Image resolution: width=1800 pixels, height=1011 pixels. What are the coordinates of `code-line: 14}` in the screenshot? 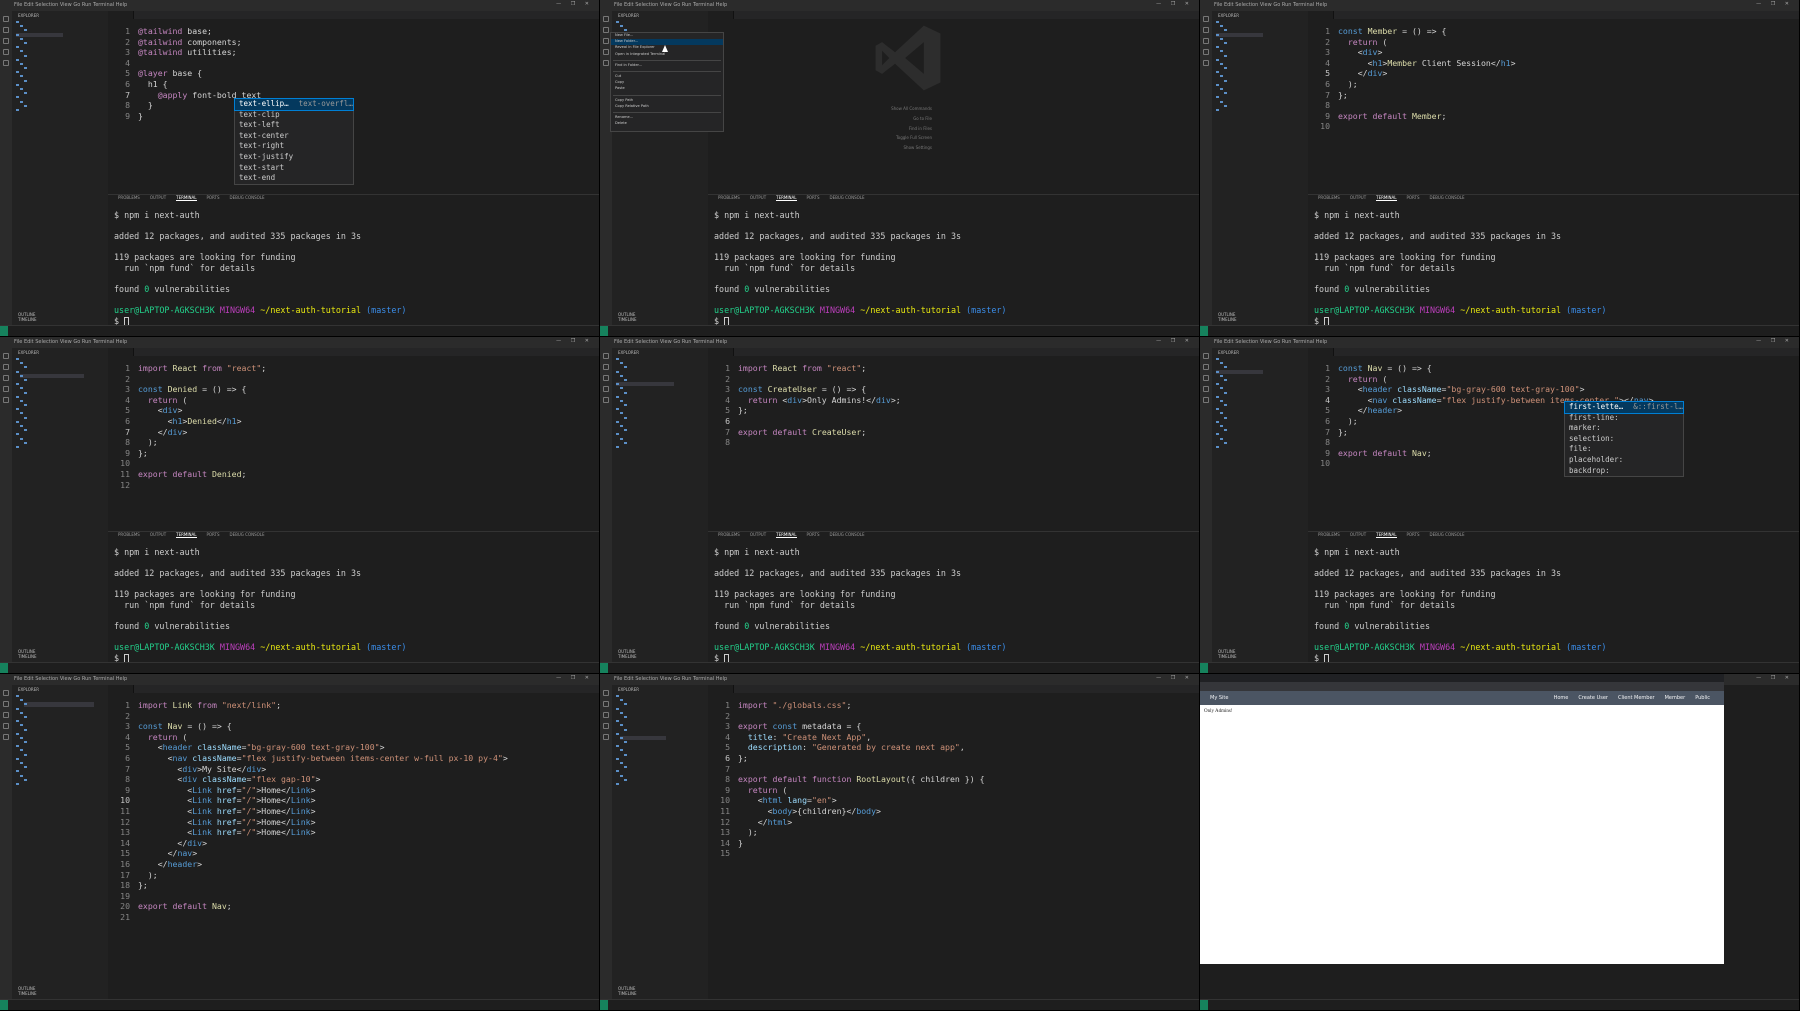 It's located at (953, 843).